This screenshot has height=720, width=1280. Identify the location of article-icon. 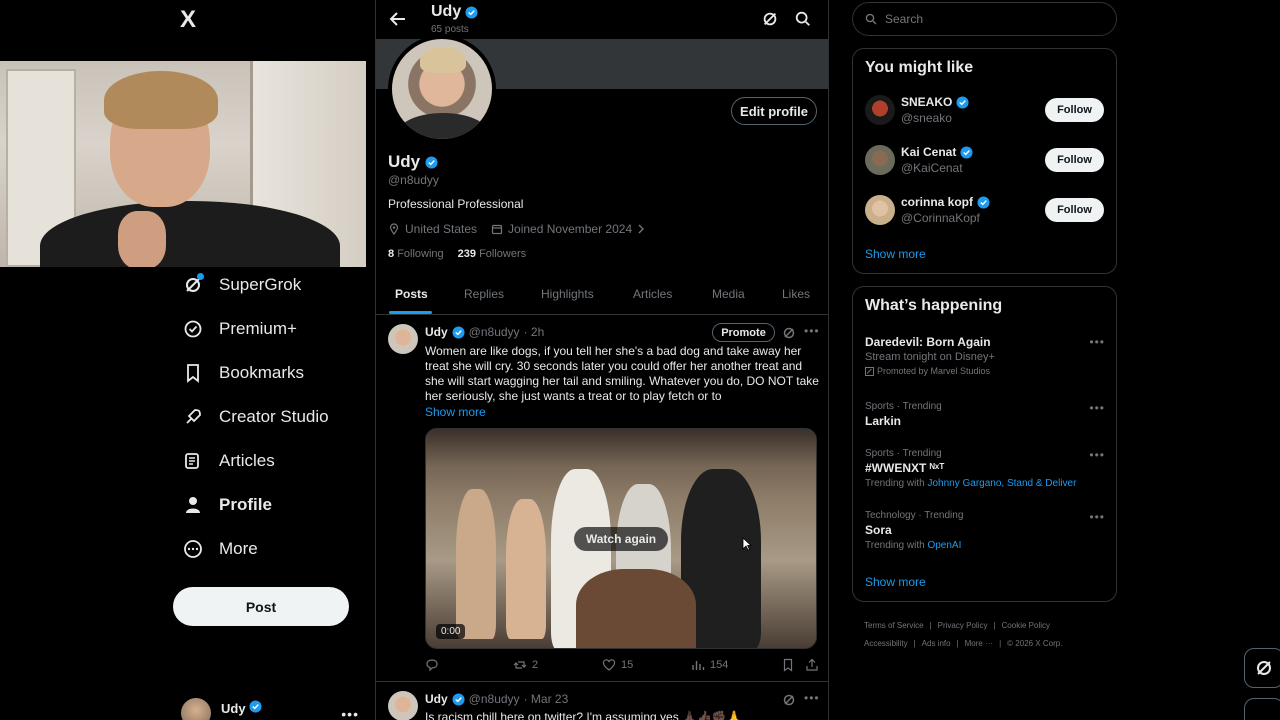
(193, 461).